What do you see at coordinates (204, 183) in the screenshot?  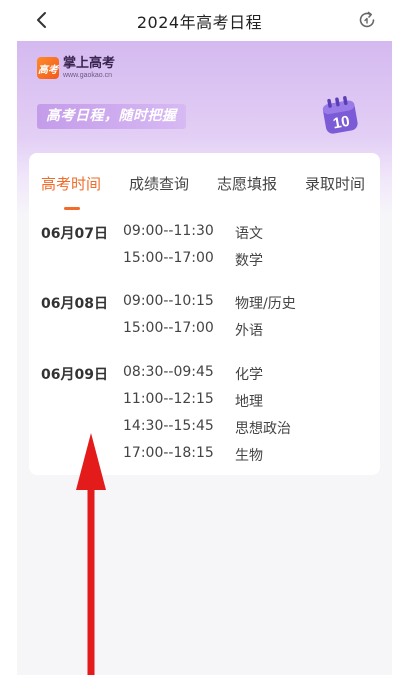 I see `tab-bar: 高考时间 成绩查询 志愿填报 录取时间` at bounding box center [204, 183].